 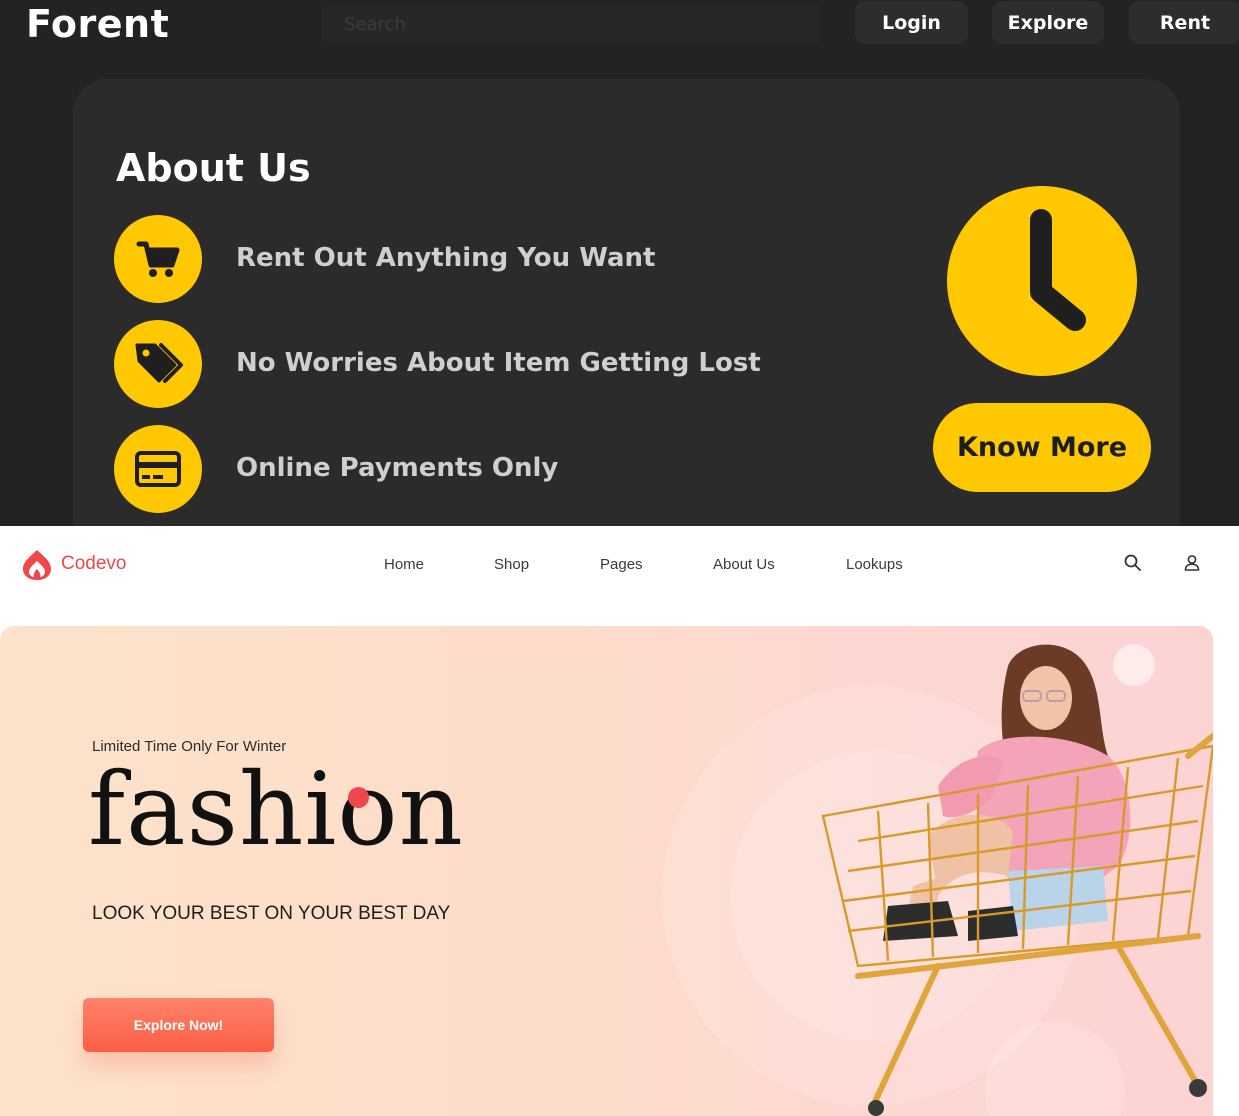 What do you see at coordinates (397, 468) in the screenshot?
I see `feature-online-payments: Online Payments Only` at bounding box center [397, 468].